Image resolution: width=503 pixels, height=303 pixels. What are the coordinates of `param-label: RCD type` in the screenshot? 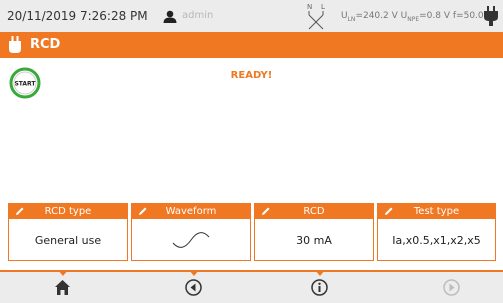 It's located at (68, 211).